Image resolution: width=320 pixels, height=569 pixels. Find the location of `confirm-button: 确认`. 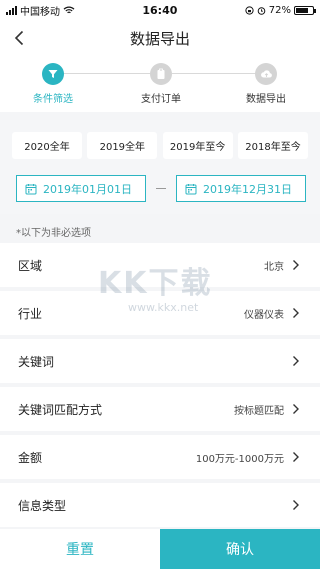

confirm-button: 确认 is located at coordinates (240, 549).